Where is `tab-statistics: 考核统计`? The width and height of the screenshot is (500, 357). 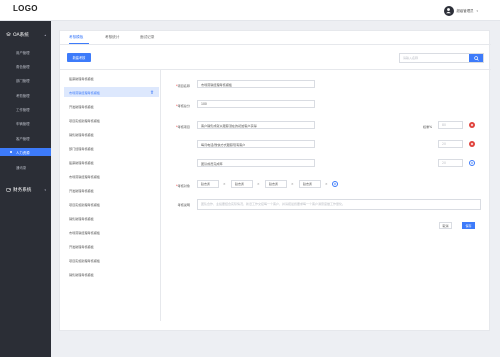 tab-statistics: 考核统计 is located at coordinates (112, 37).